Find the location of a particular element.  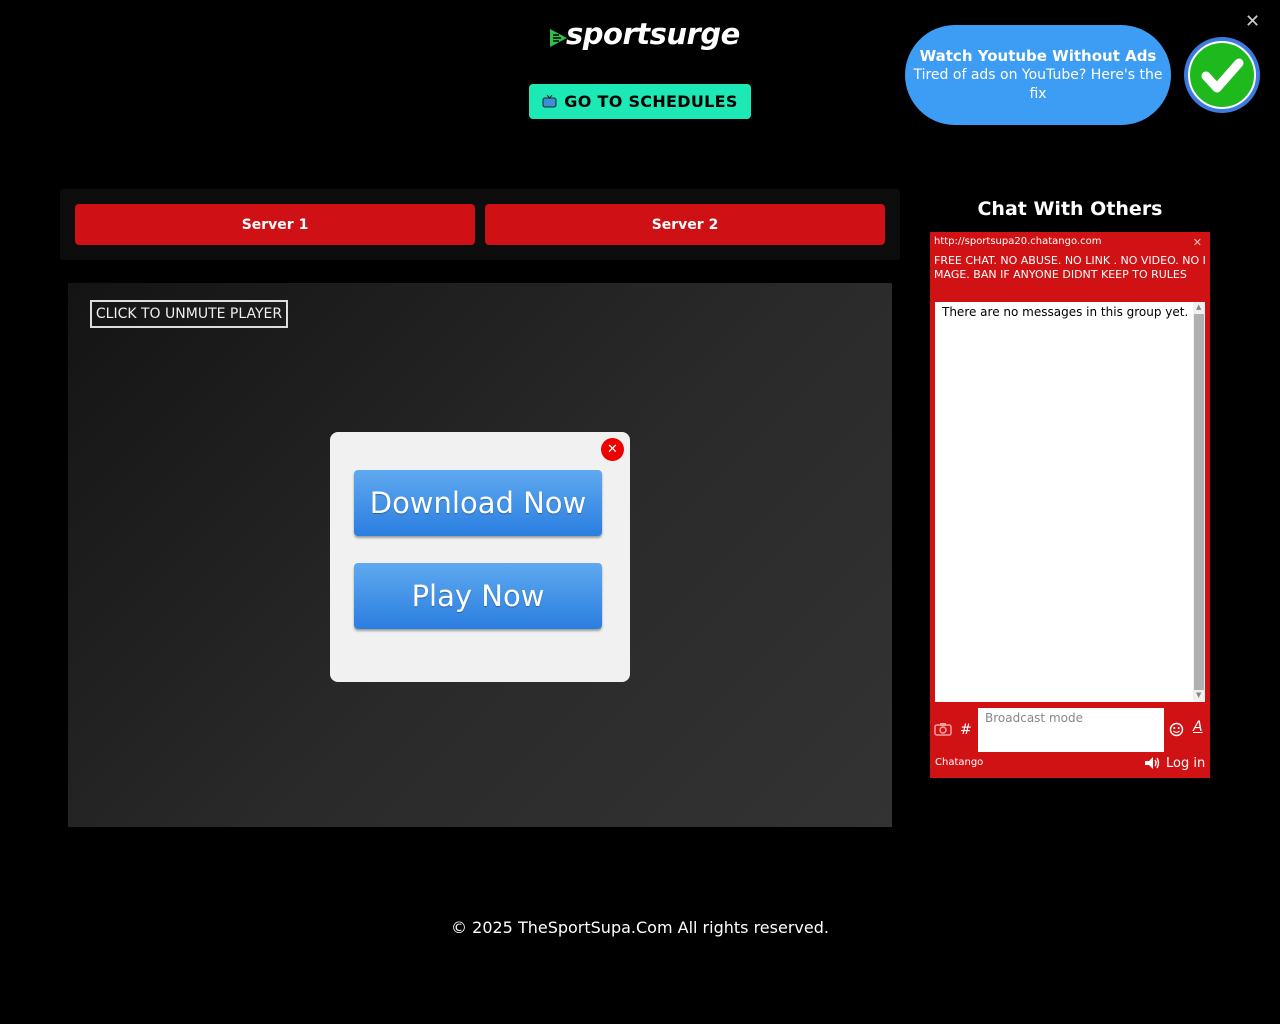

schedules-label: GO TO SCHEDULES is located at coordinates (651, 101).